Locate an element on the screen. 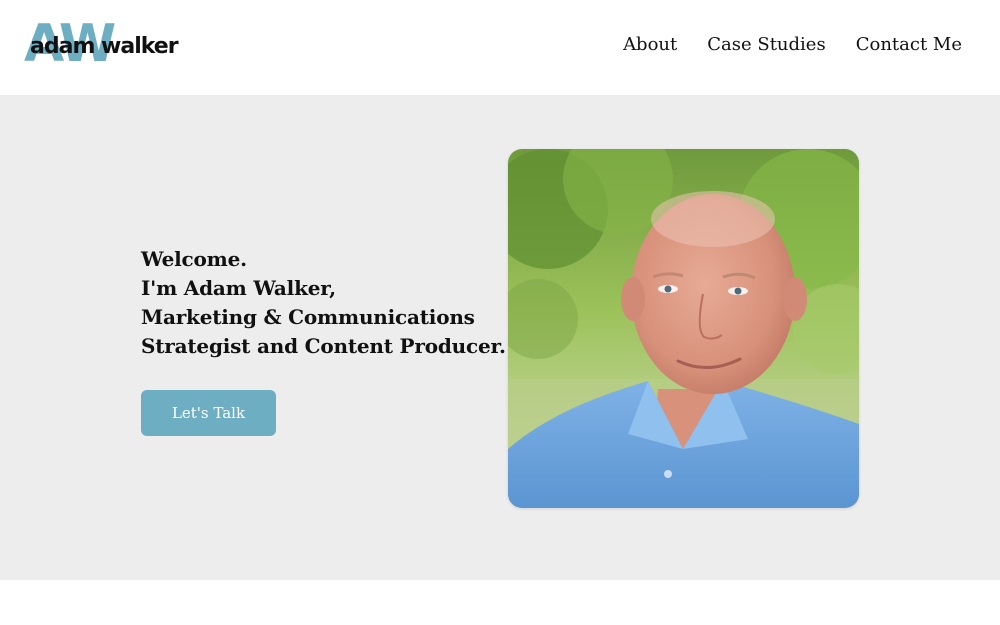 This screenshot has height=625, width=1000. intro-line-welcome: Welcome. is located at coordinates (194, 259).